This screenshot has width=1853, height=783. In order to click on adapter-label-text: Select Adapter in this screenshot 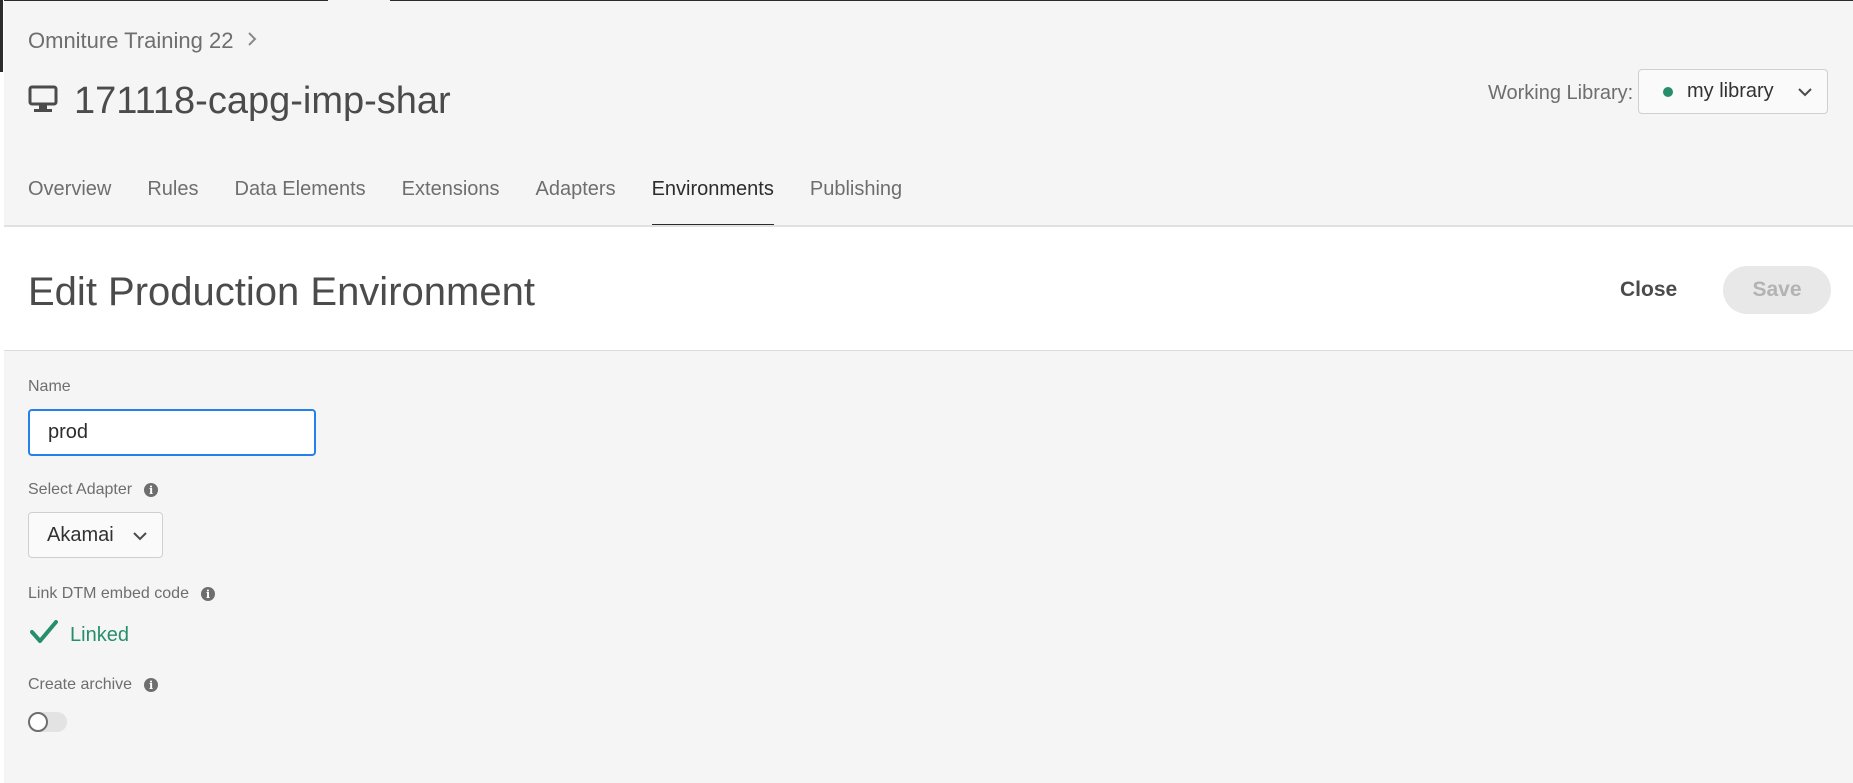, I will do `click(80, 489)`.